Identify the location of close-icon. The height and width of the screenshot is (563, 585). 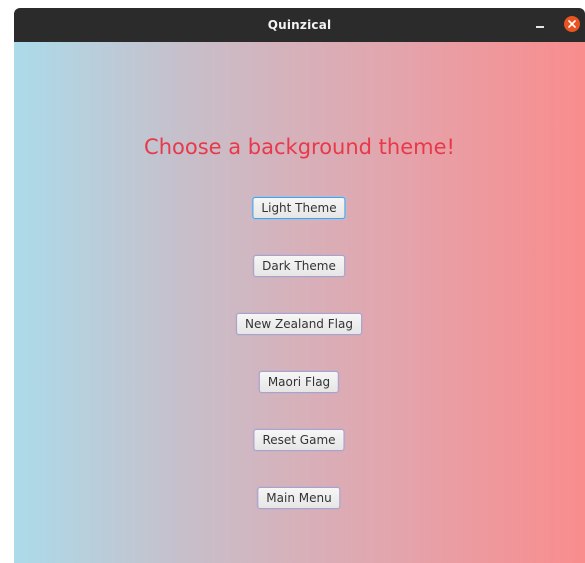
(572, 24).